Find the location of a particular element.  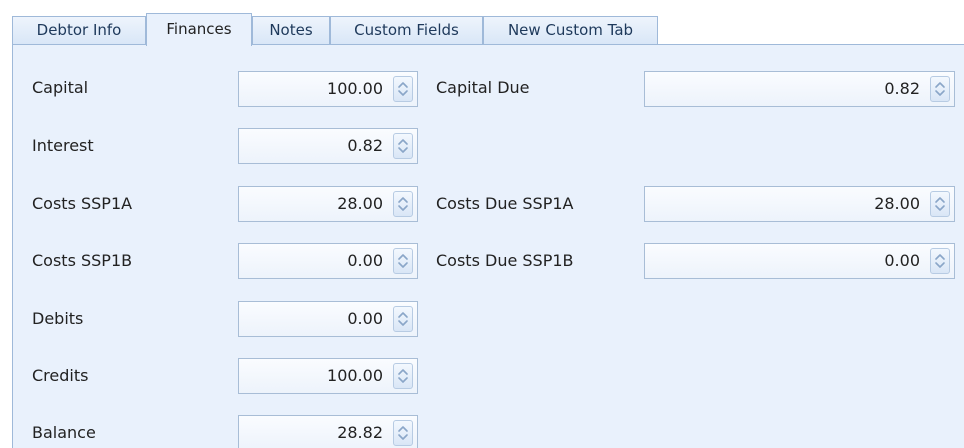

credits-label: Credits is located at coordinates (60, 375).